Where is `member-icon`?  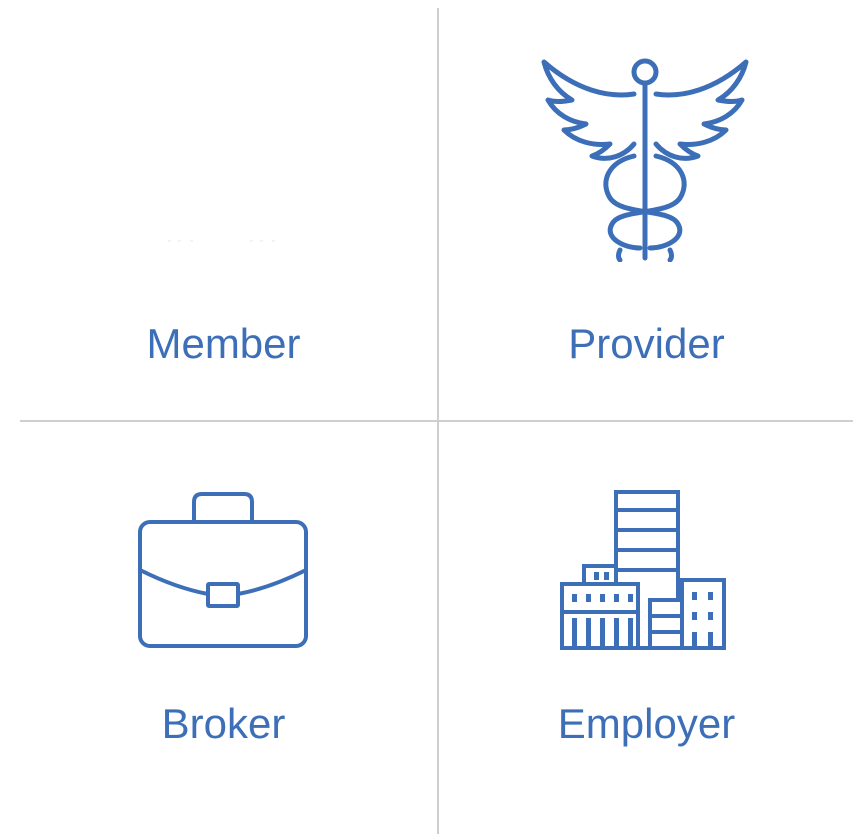
member-icon is located at coordinates (225, 155).